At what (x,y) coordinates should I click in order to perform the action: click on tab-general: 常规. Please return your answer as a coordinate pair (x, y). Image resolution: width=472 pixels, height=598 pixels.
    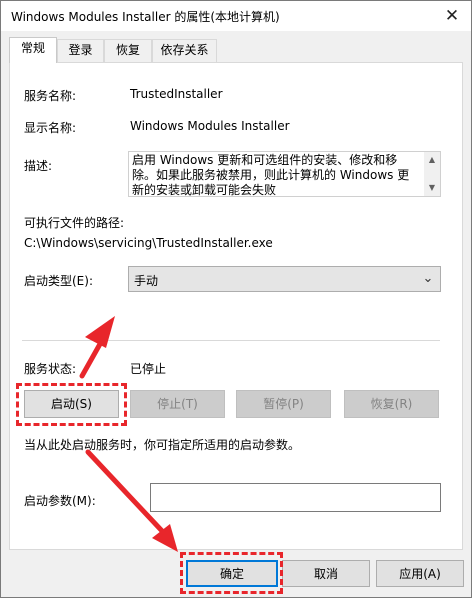
    Looking at the image, I should click on (33, 50).